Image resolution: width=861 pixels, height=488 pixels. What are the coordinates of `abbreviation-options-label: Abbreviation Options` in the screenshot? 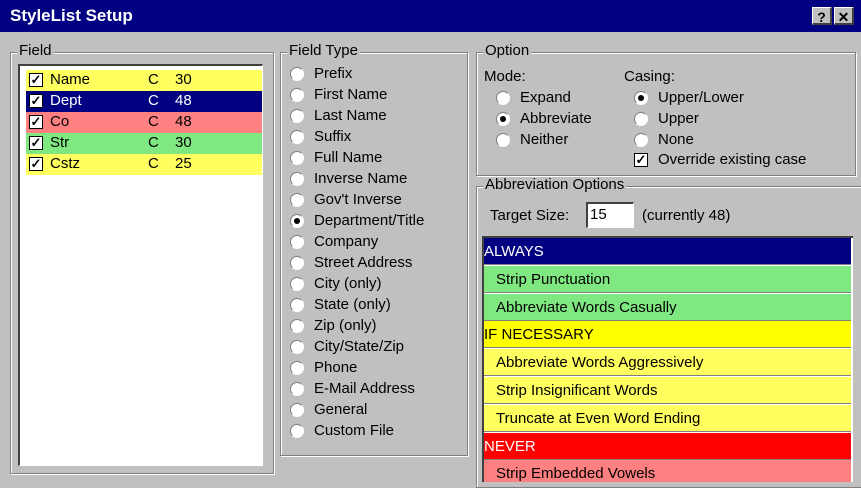 It's located at (555, 184).